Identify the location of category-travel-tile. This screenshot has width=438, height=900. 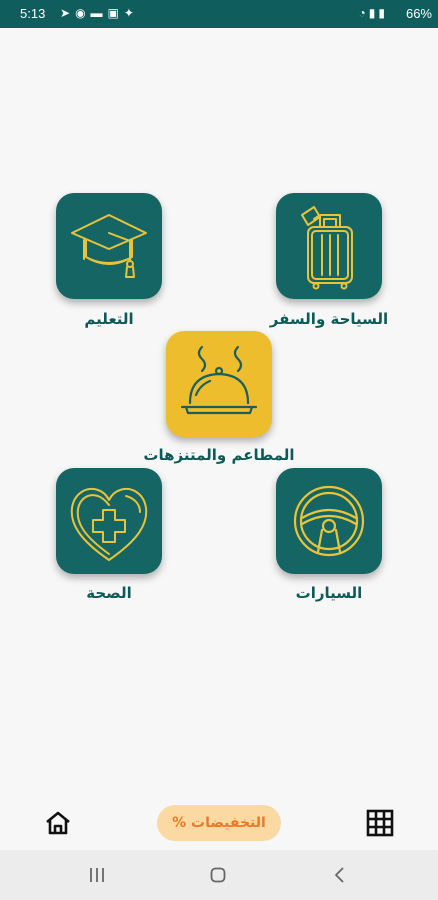
(329, 246).